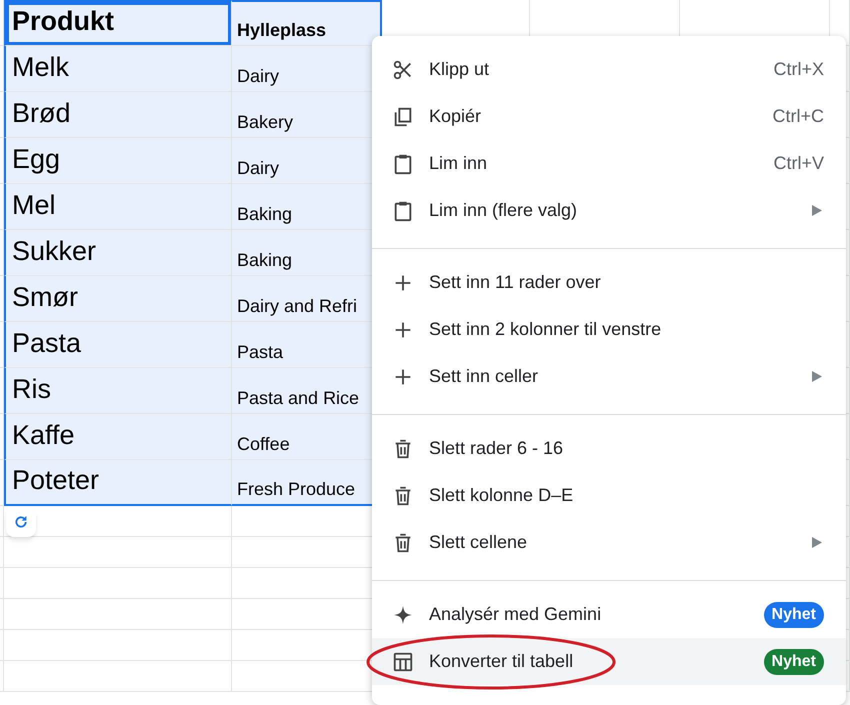 The width and height of the screenshot is (850, 705). What do you see at coordinates (118, 23) in the screenshot?
I see `column-header-cell: Produkt` at bounding box center [118, 23].